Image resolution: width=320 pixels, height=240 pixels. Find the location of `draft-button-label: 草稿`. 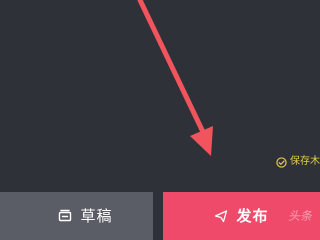

draft-button-label: 草稿 is located at coordinates (96, 216).